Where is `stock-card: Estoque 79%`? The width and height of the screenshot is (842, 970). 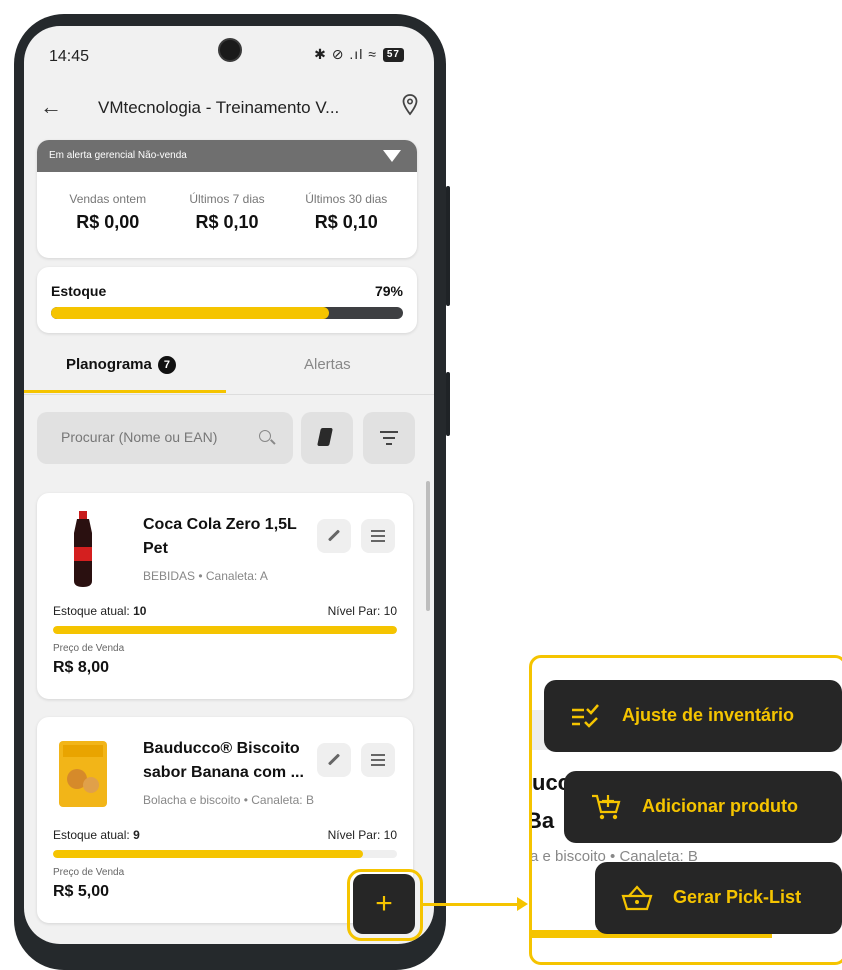
stock-card: Estoque 79% is located at coordinates (227, 300).